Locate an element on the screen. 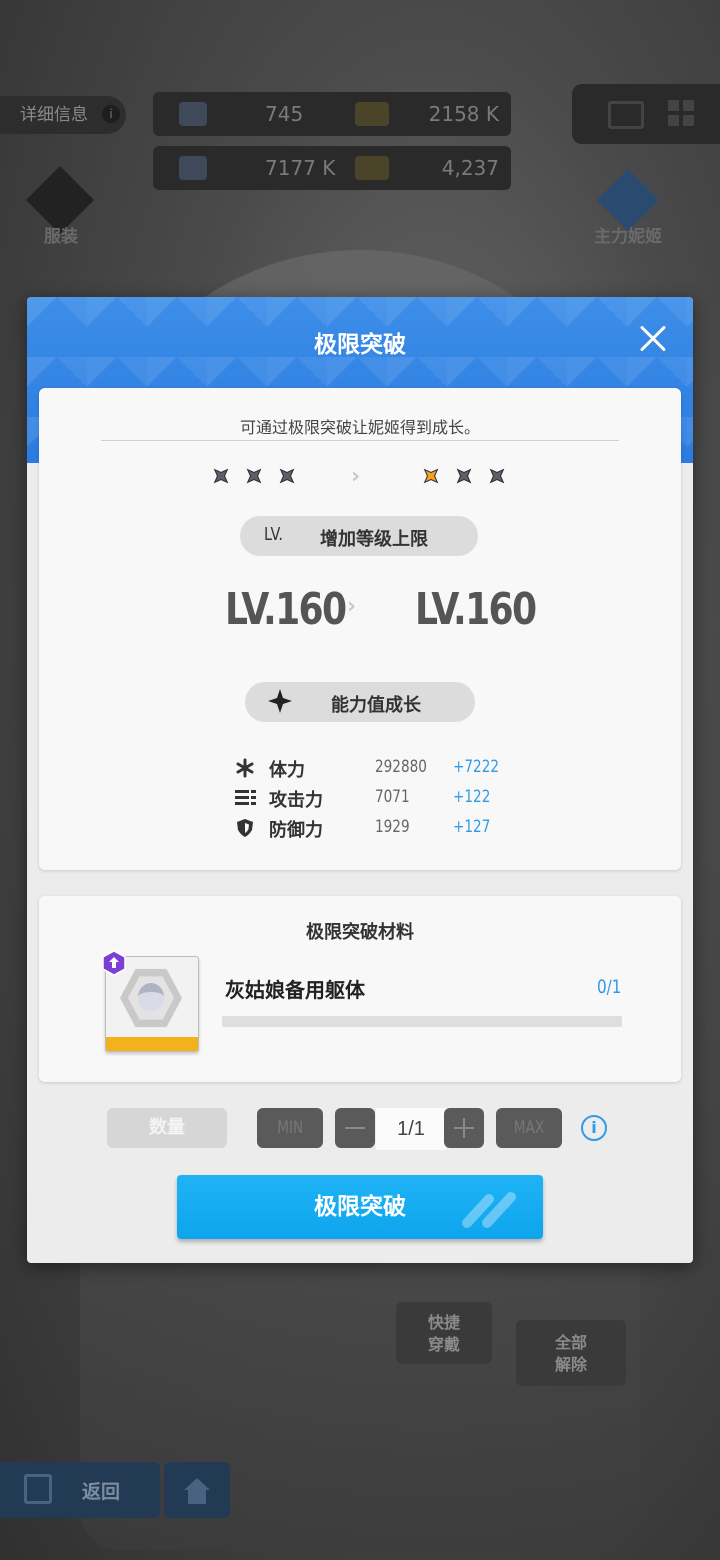 This screenshot has width=720, height=1560. unequip-all-button: 全部解除 is located at coordinates (571, 1353).